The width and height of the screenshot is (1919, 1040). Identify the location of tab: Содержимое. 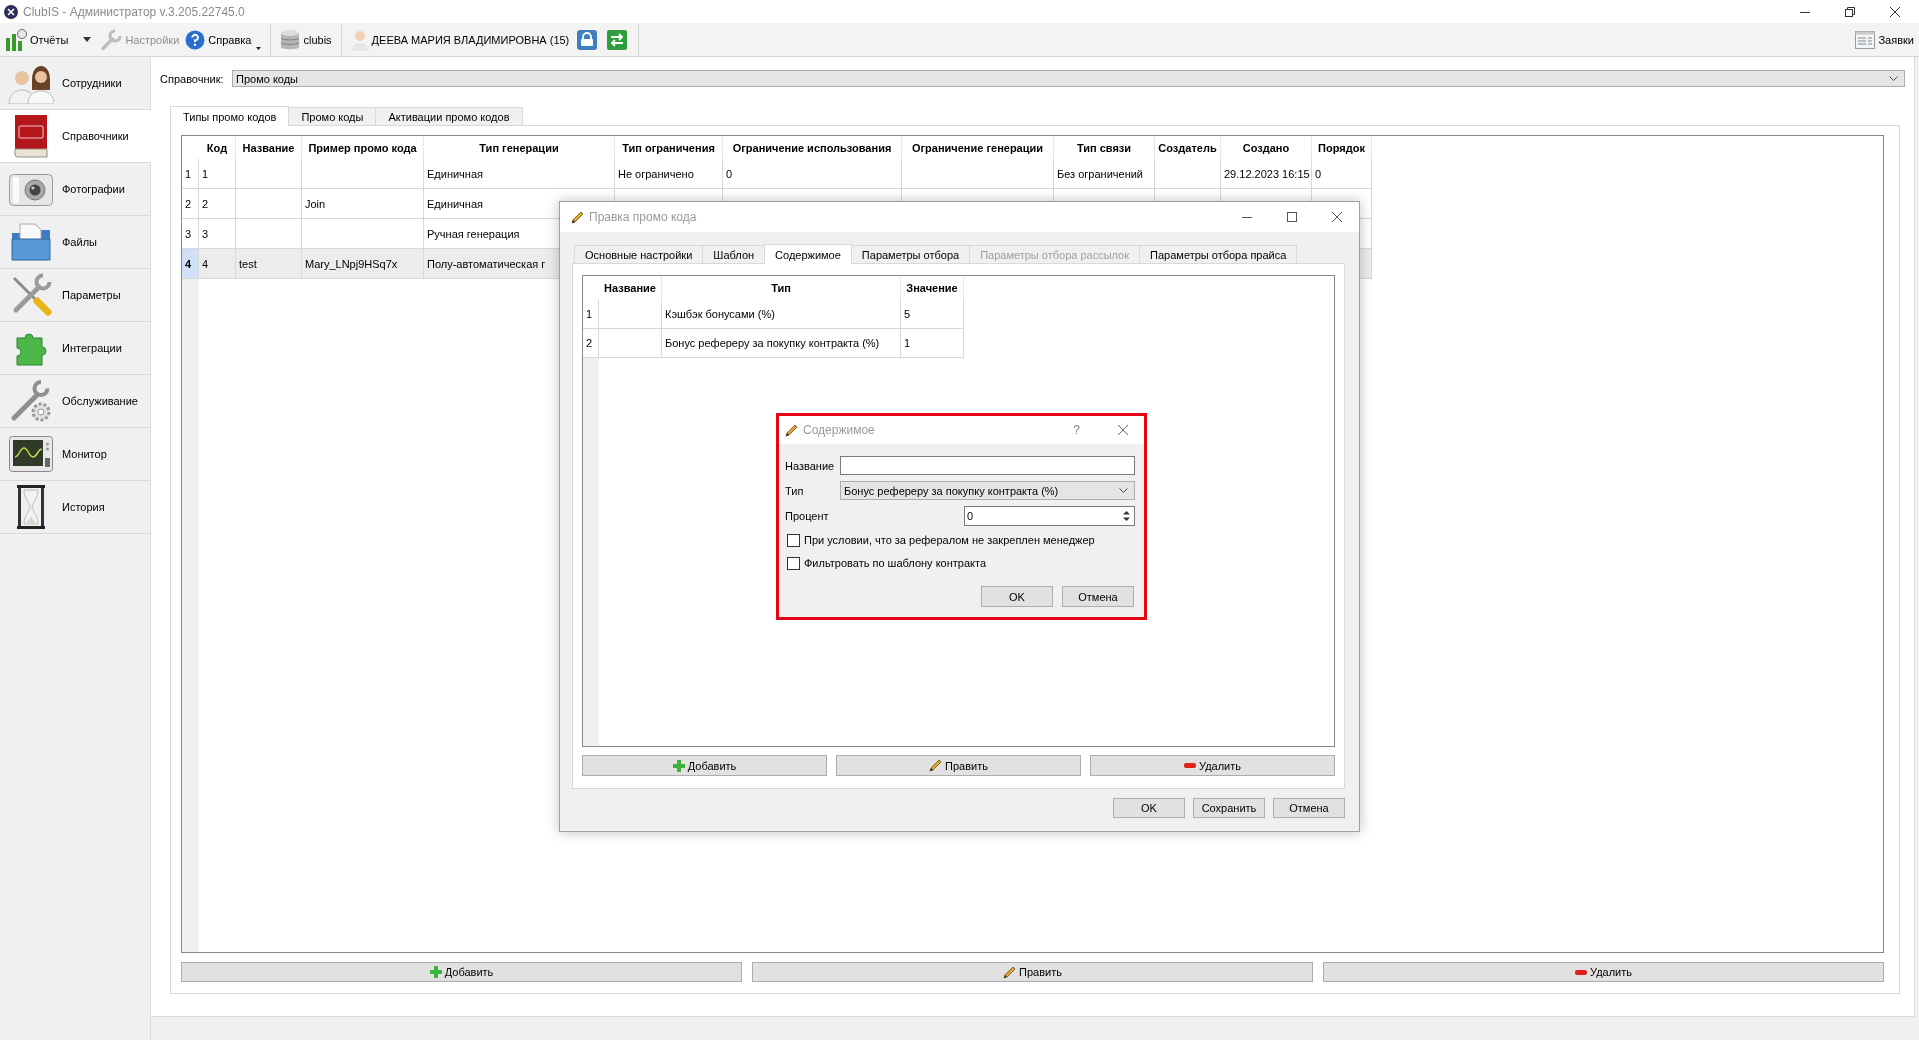
(808, 254).